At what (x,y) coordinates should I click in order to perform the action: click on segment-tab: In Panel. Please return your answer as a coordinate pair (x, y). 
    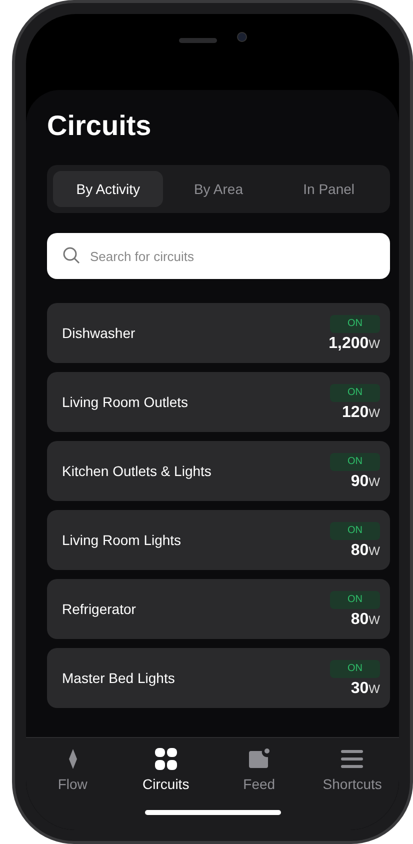
    Looking at the image, I should click on (329, 189).